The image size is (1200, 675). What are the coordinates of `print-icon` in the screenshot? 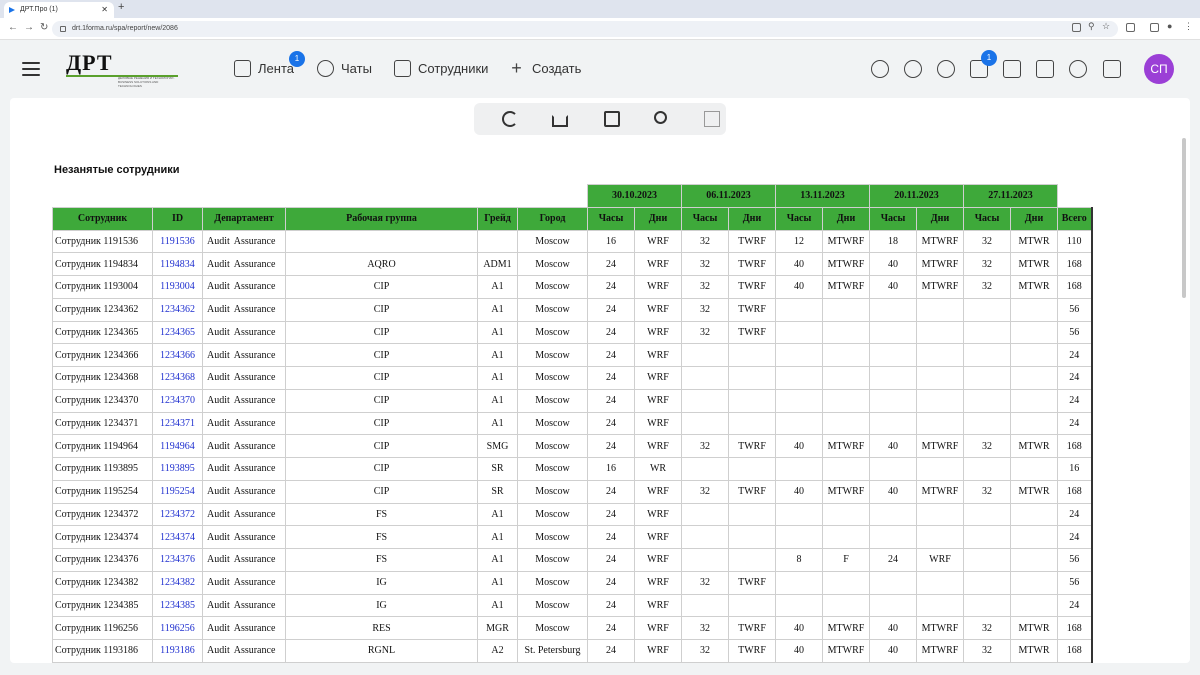 It's located at (612, 119).